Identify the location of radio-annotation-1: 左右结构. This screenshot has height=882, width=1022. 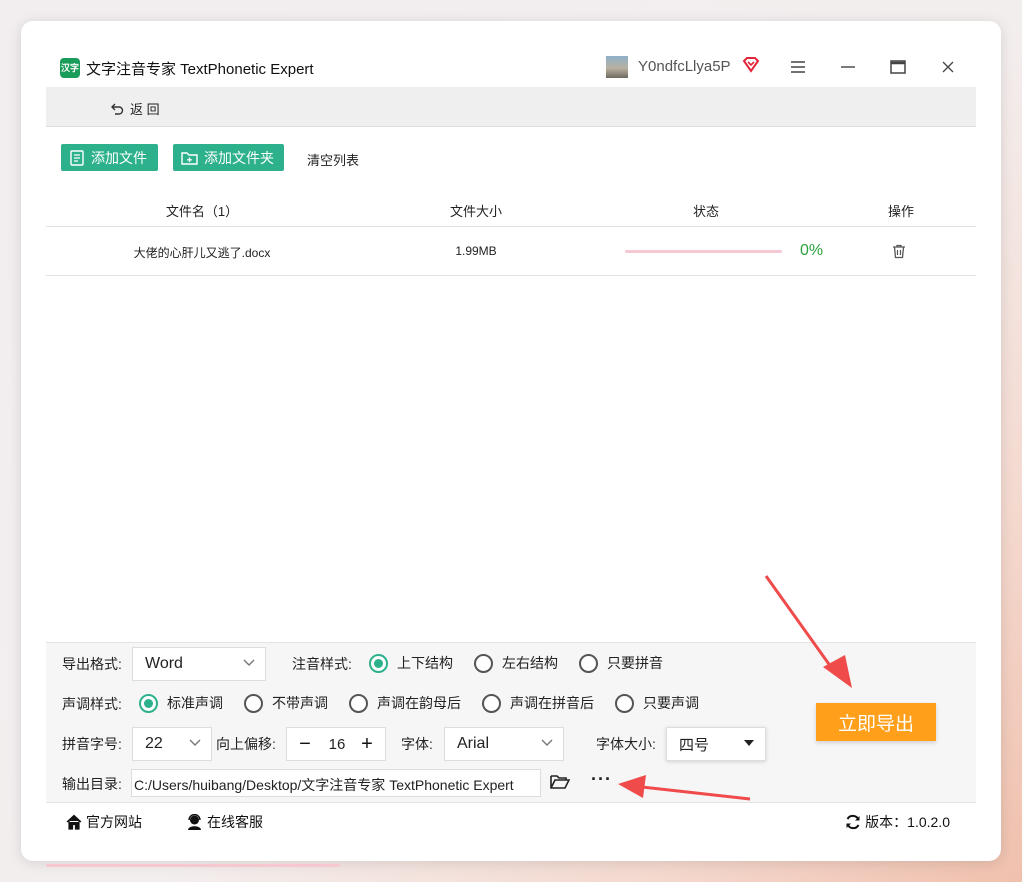
(516, 663).